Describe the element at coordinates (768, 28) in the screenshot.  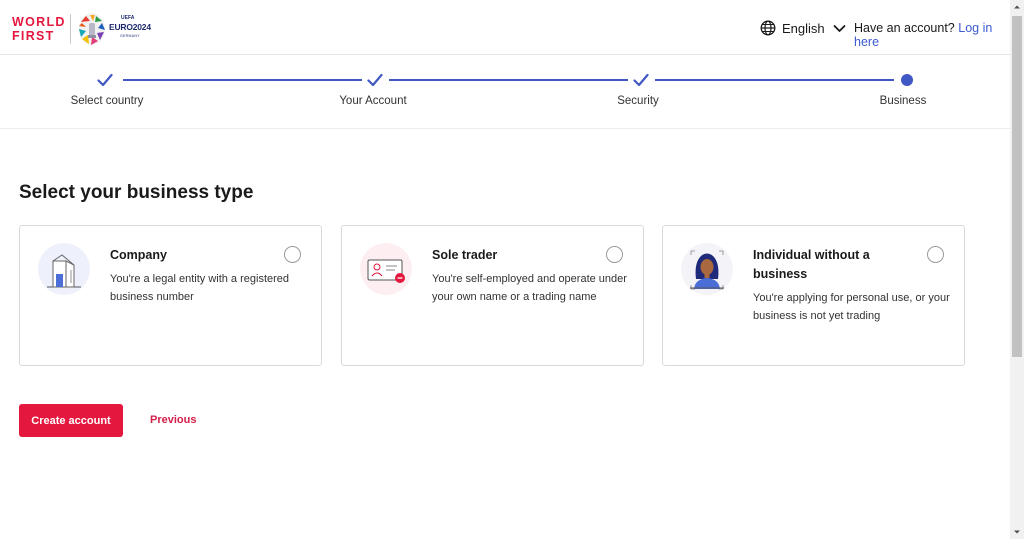
I see `globe-icon` at that location.